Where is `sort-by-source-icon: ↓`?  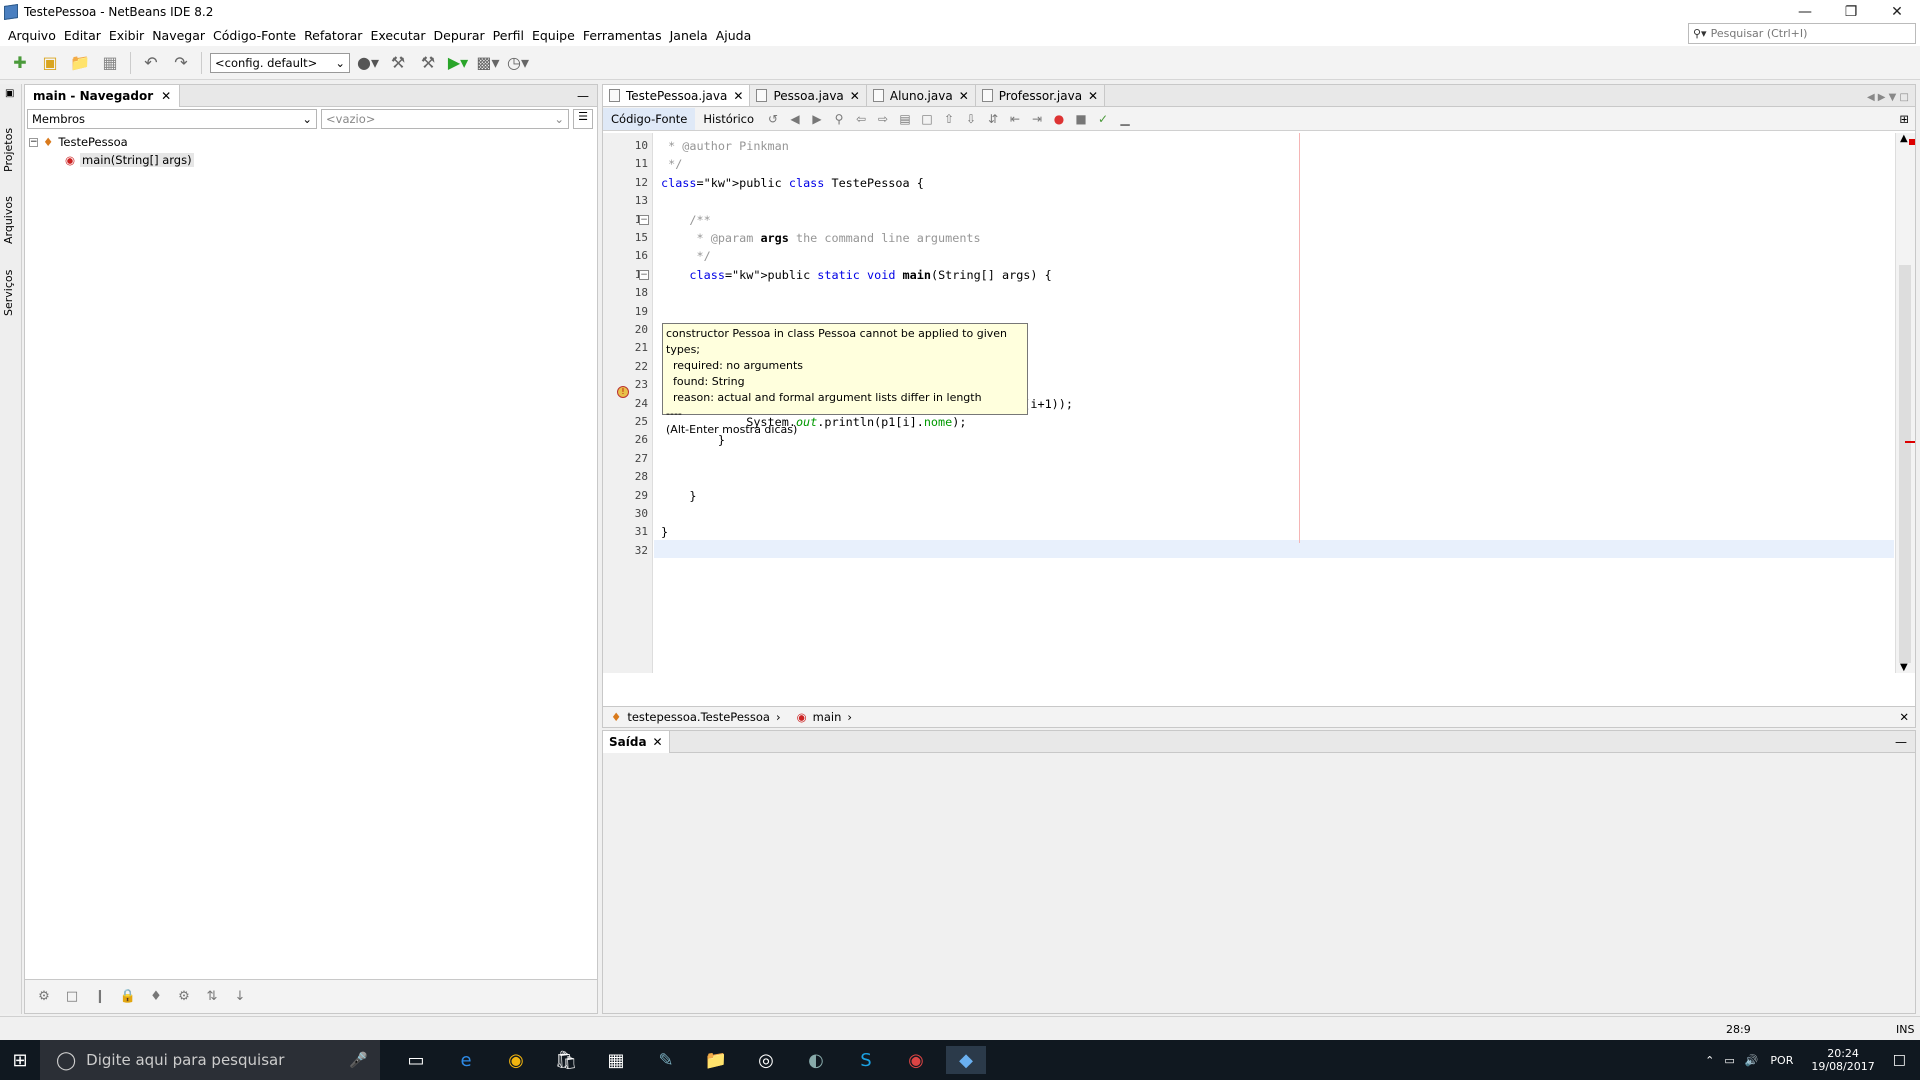 sort-by-source-icon: ↓ is located at coordinates (240, 997).